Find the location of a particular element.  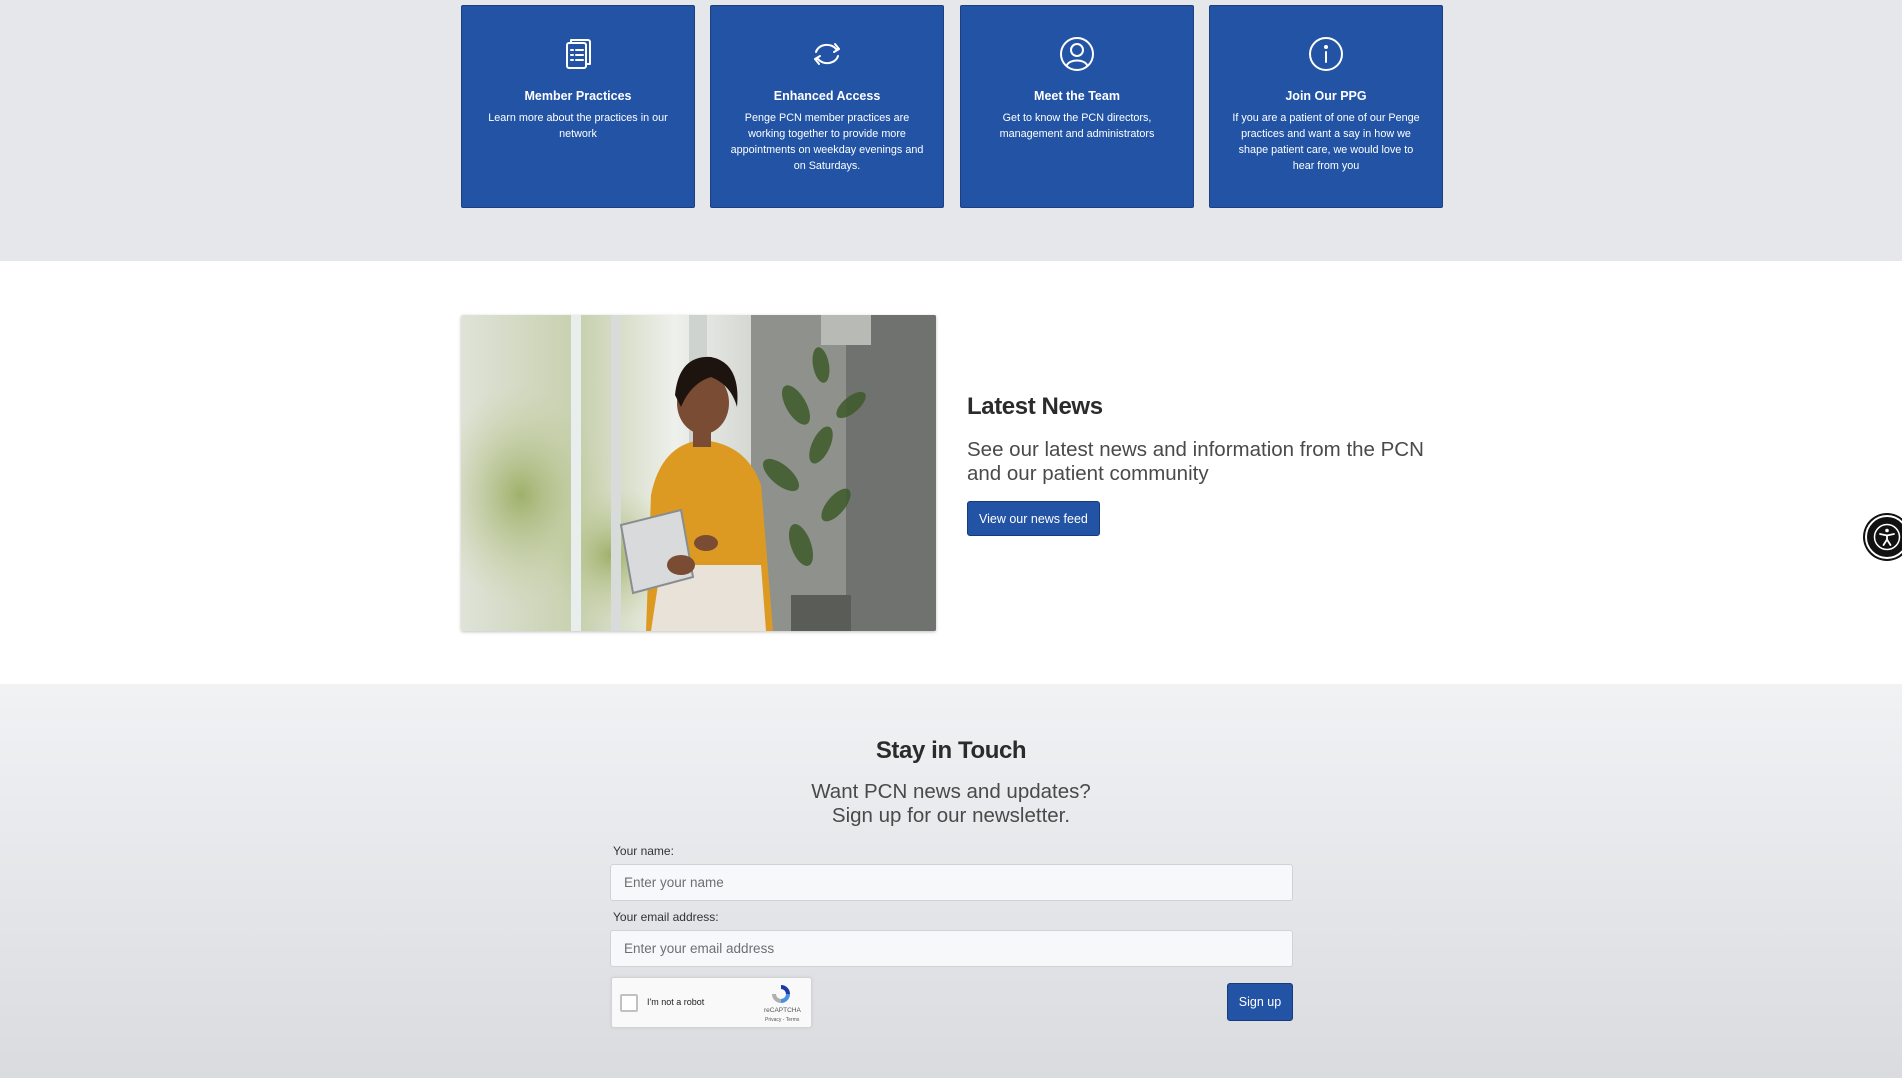

user-circle-icon is located at coordinates (1077, 54).